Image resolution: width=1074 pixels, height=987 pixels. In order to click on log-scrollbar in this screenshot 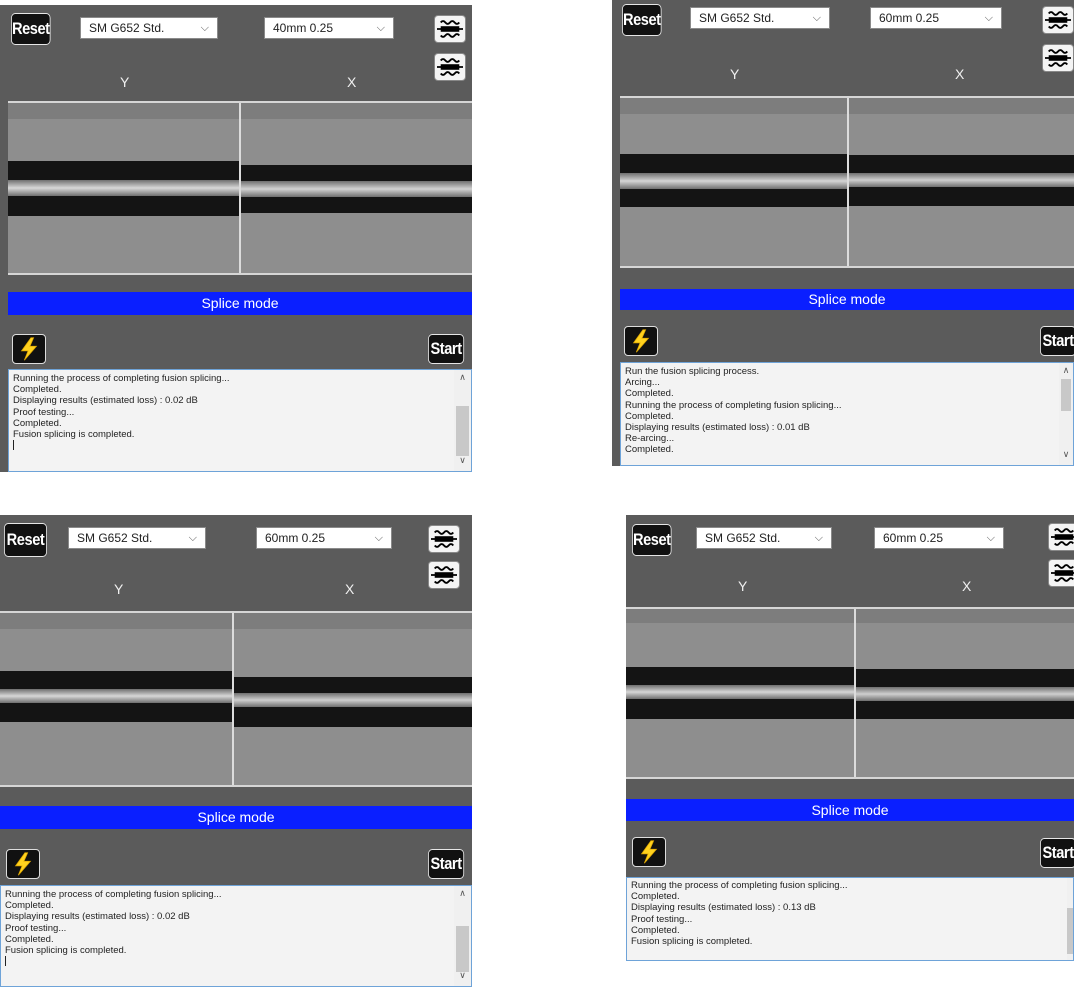, I will do `click(1070, 919)`.